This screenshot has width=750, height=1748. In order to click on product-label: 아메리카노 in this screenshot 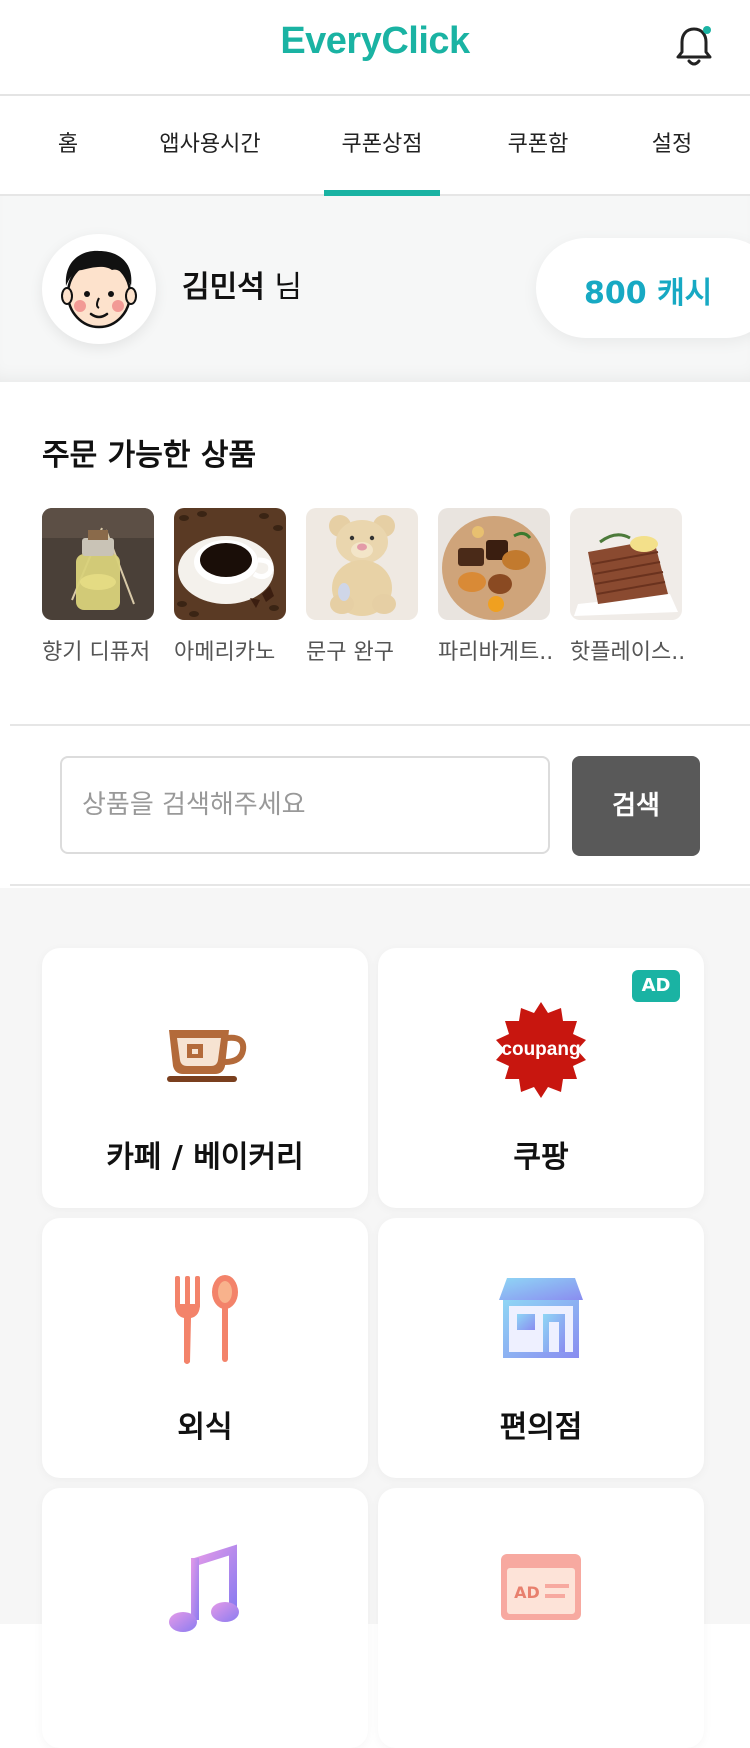, I will do `click(225, 652)`.